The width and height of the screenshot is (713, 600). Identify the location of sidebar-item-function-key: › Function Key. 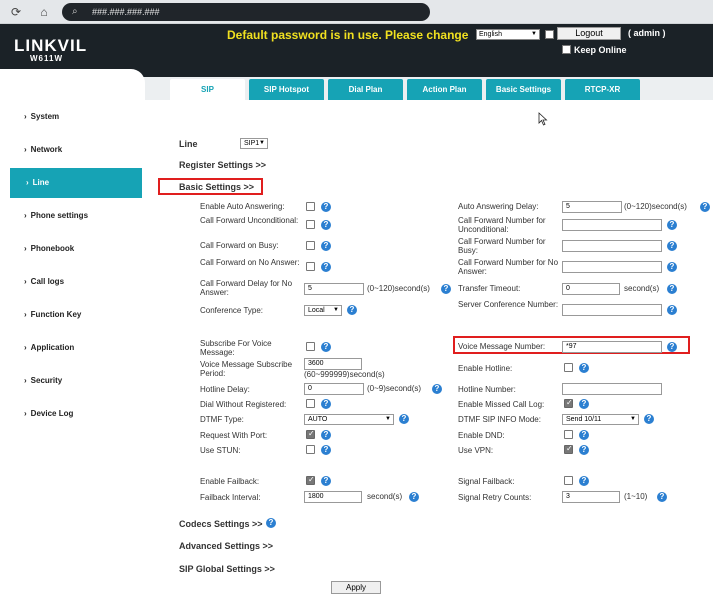
(72, 315).